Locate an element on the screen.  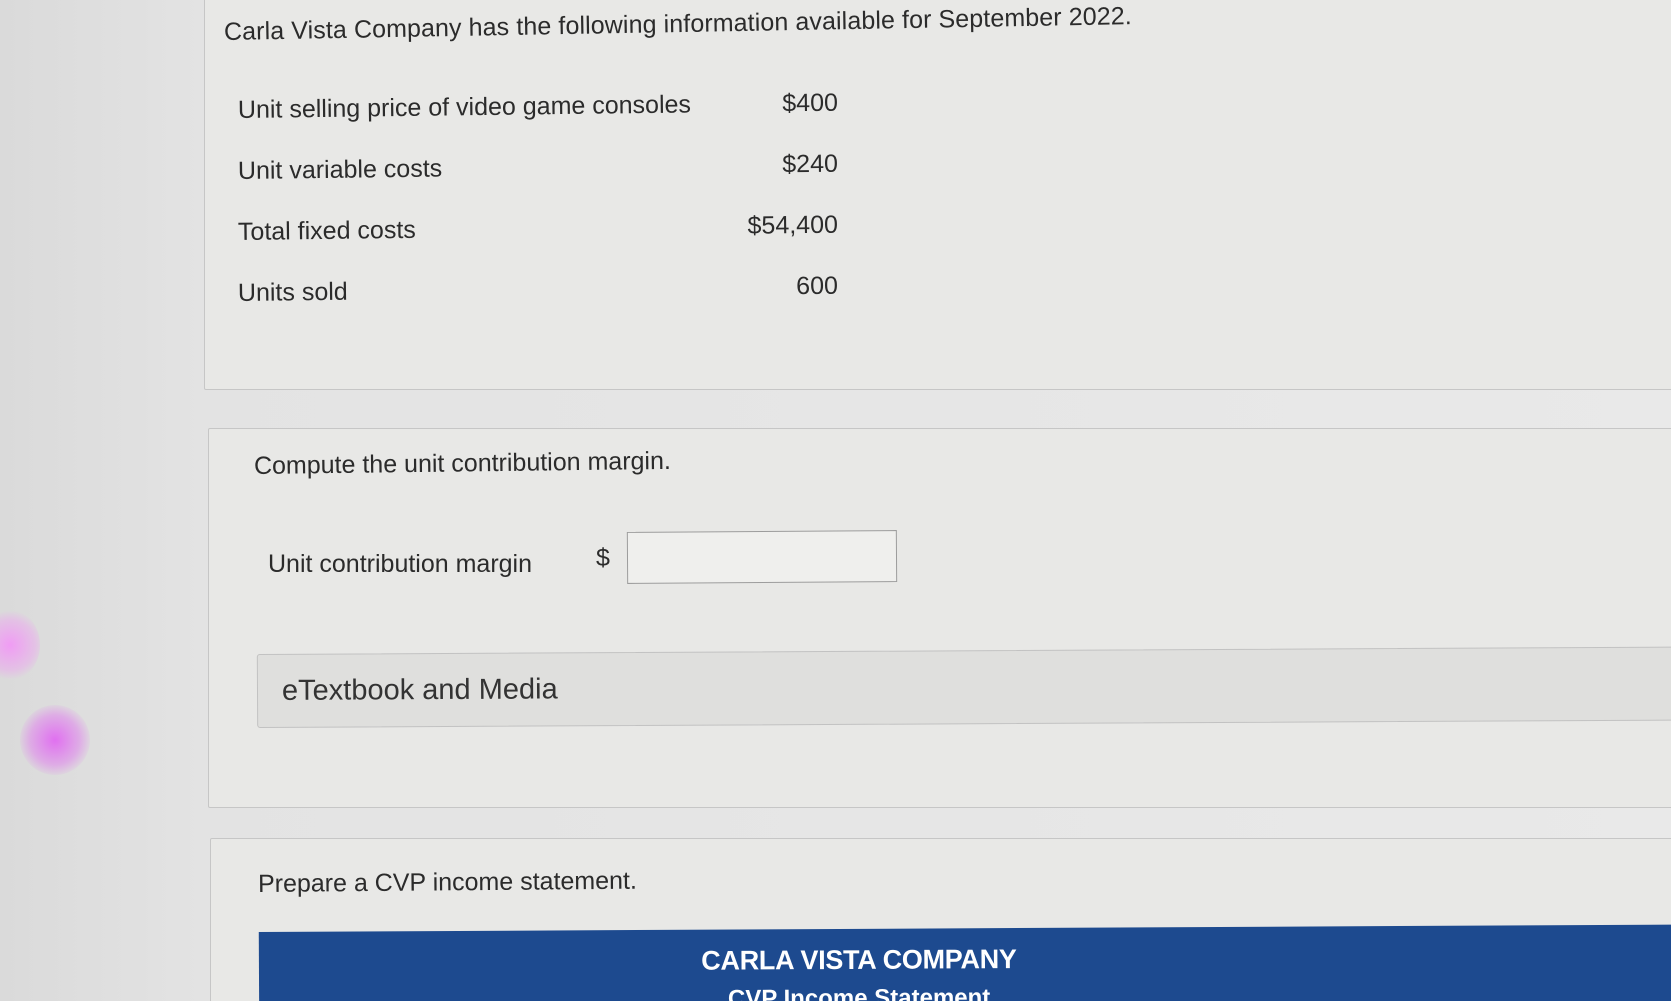
info-value: $400 is located at coordinates (810, 103).